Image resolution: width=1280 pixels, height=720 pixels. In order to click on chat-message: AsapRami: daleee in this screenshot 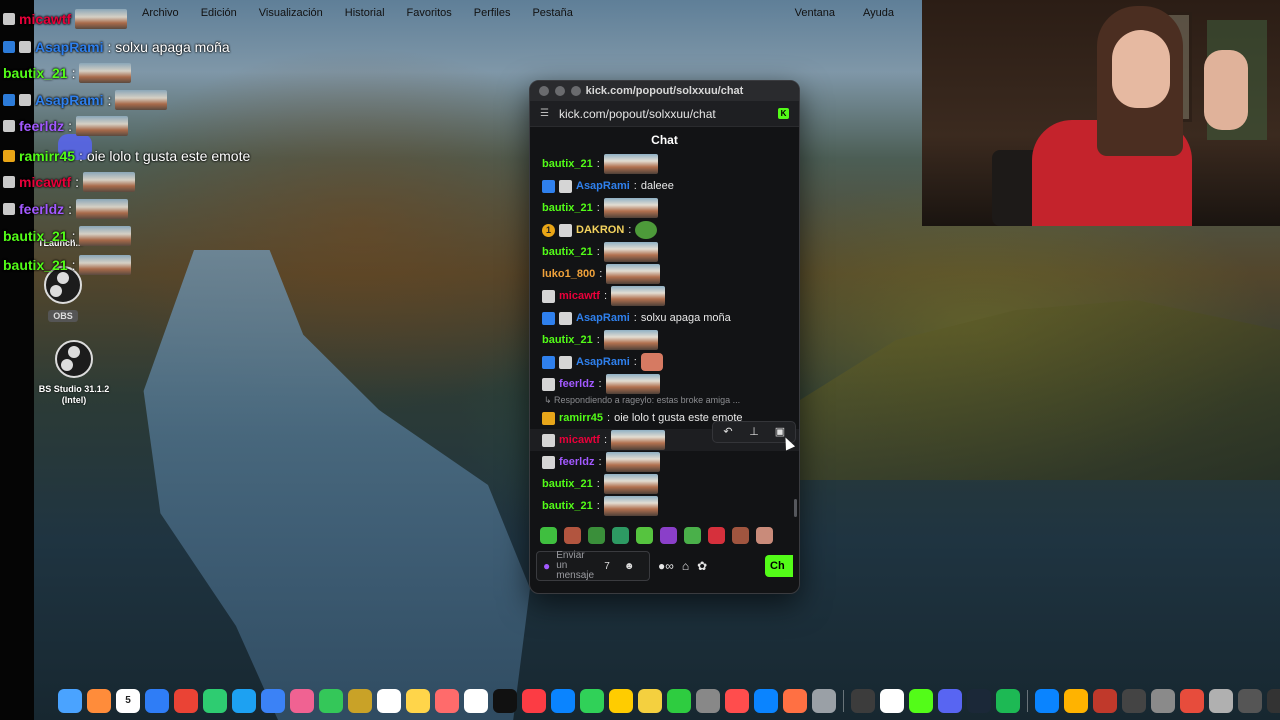, I will do `click(608, 186)`.